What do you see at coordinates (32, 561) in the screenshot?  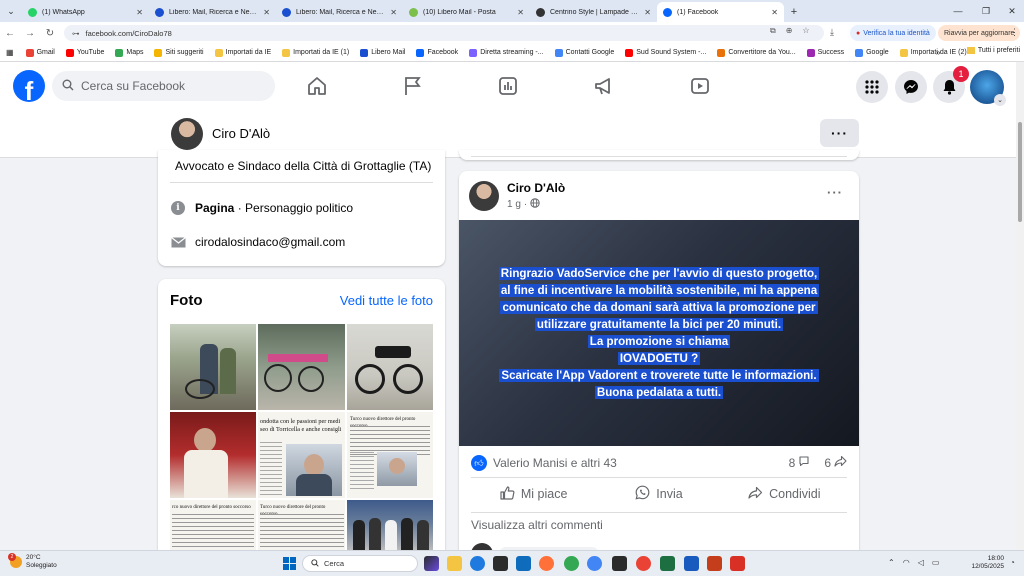 I see `weather-widget: 2 20°C Soleggiato` at bounding box center [32, 561].